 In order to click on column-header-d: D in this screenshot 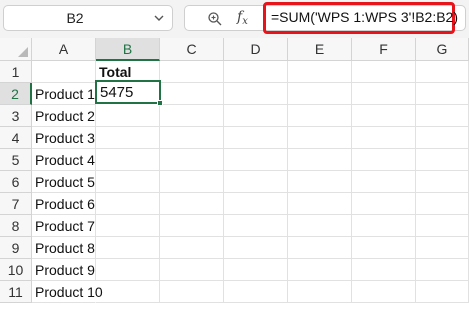, I will do `click(256, 49)`.